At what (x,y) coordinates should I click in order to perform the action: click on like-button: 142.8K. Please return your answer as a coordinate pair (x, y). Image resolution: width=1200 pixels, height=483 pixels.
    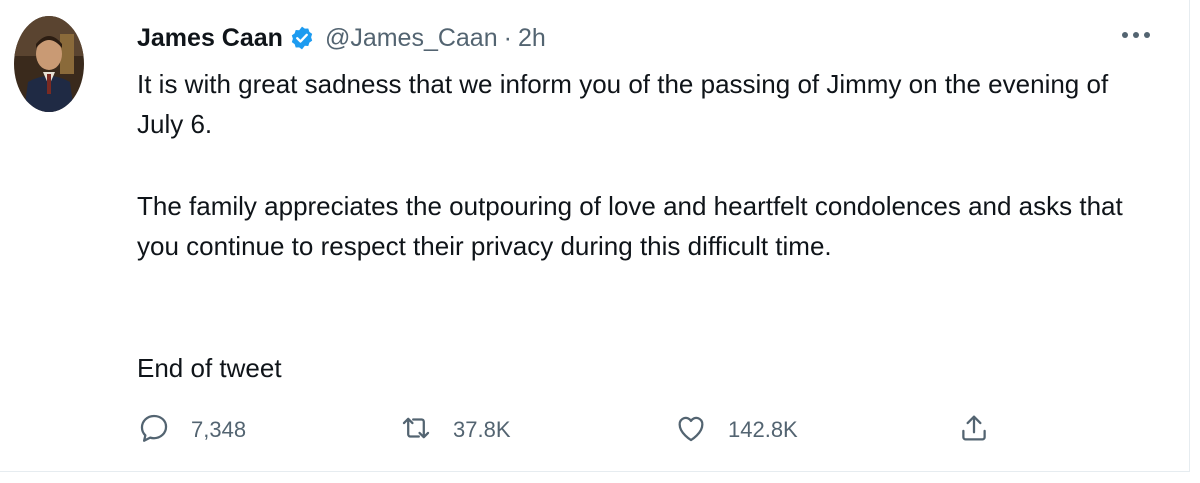
    Looking at the image, I should click on (736, 430).